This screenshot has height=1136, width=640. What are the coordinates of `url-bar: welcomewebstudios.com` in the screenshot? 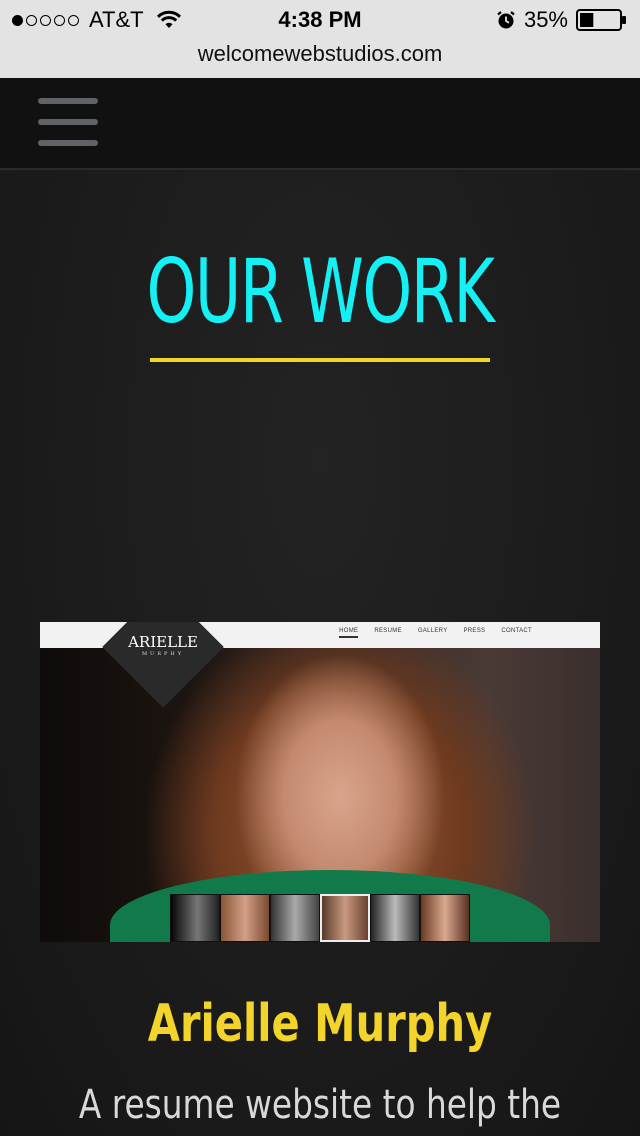 It's located at (320, 59).